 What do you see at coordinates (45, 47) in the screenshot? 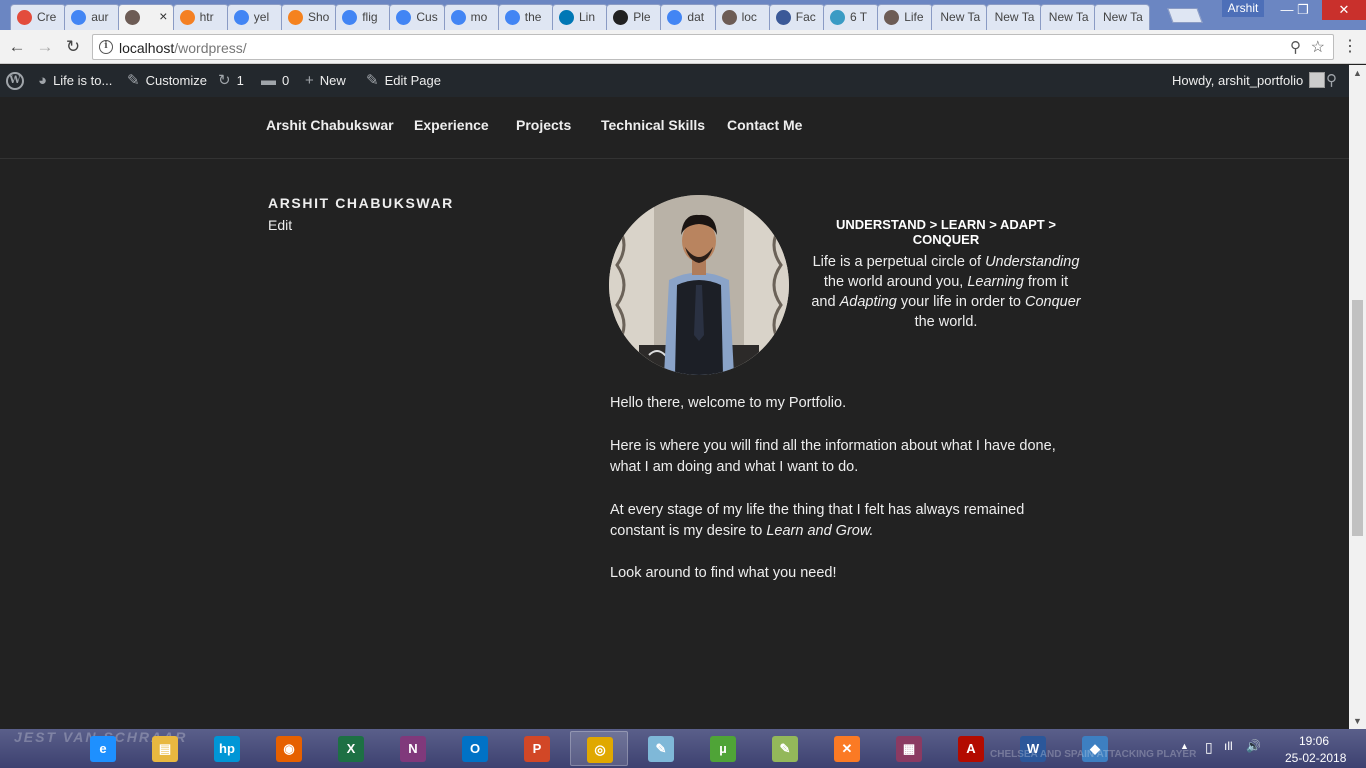
I see `forward-arrow-icon: →` at bounding box center [45, 47].